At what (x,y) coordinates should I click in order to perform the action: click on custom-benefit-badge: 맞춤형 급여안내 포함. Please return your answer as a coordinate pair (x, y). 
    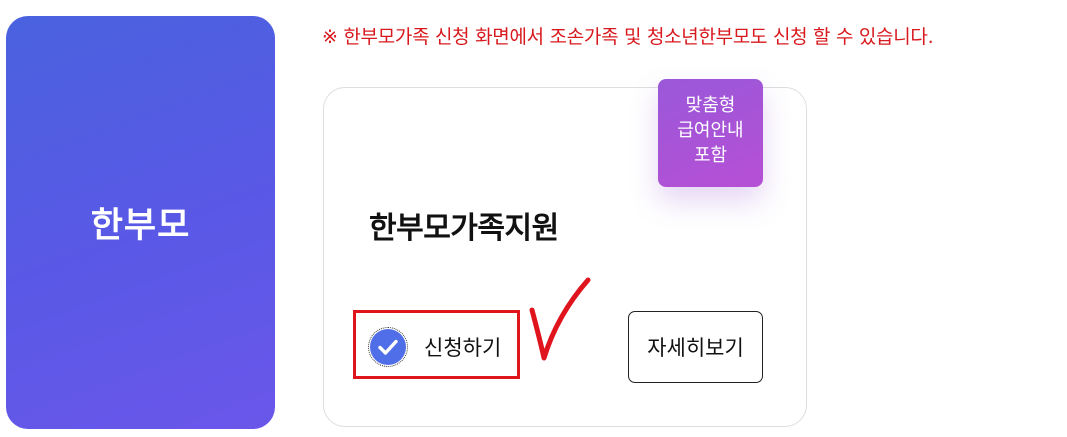
    Looking at the image, I should click on (710, 133).